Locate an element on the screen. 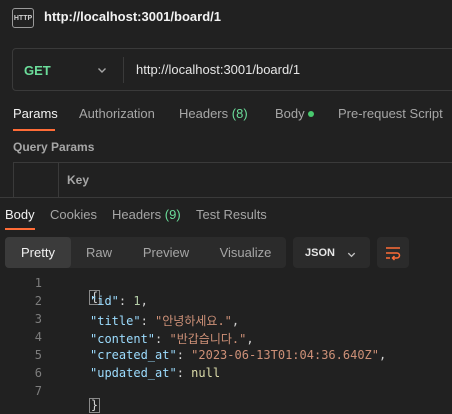  tab-headers-count: (8) is located at coordinates (239, 113).